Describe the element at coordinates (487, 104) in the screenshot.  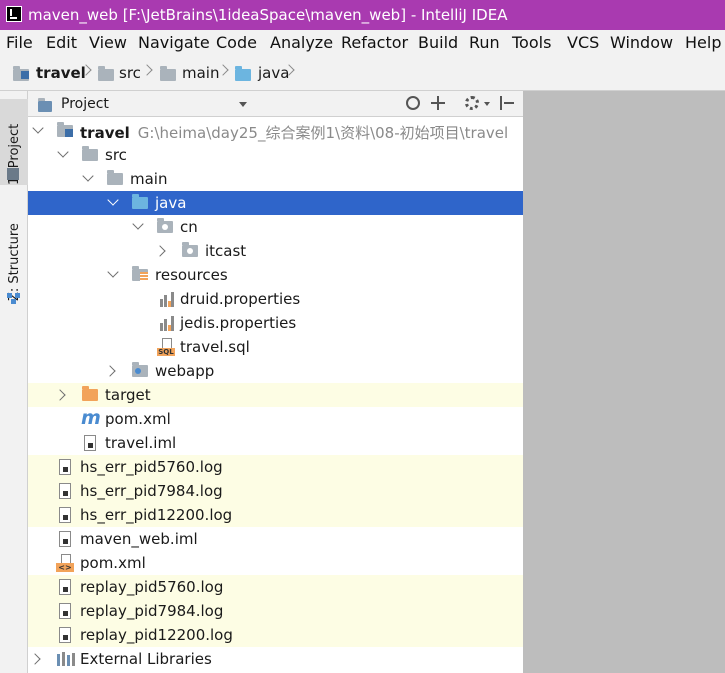
I see `gear-dropdown-icon` at that location.